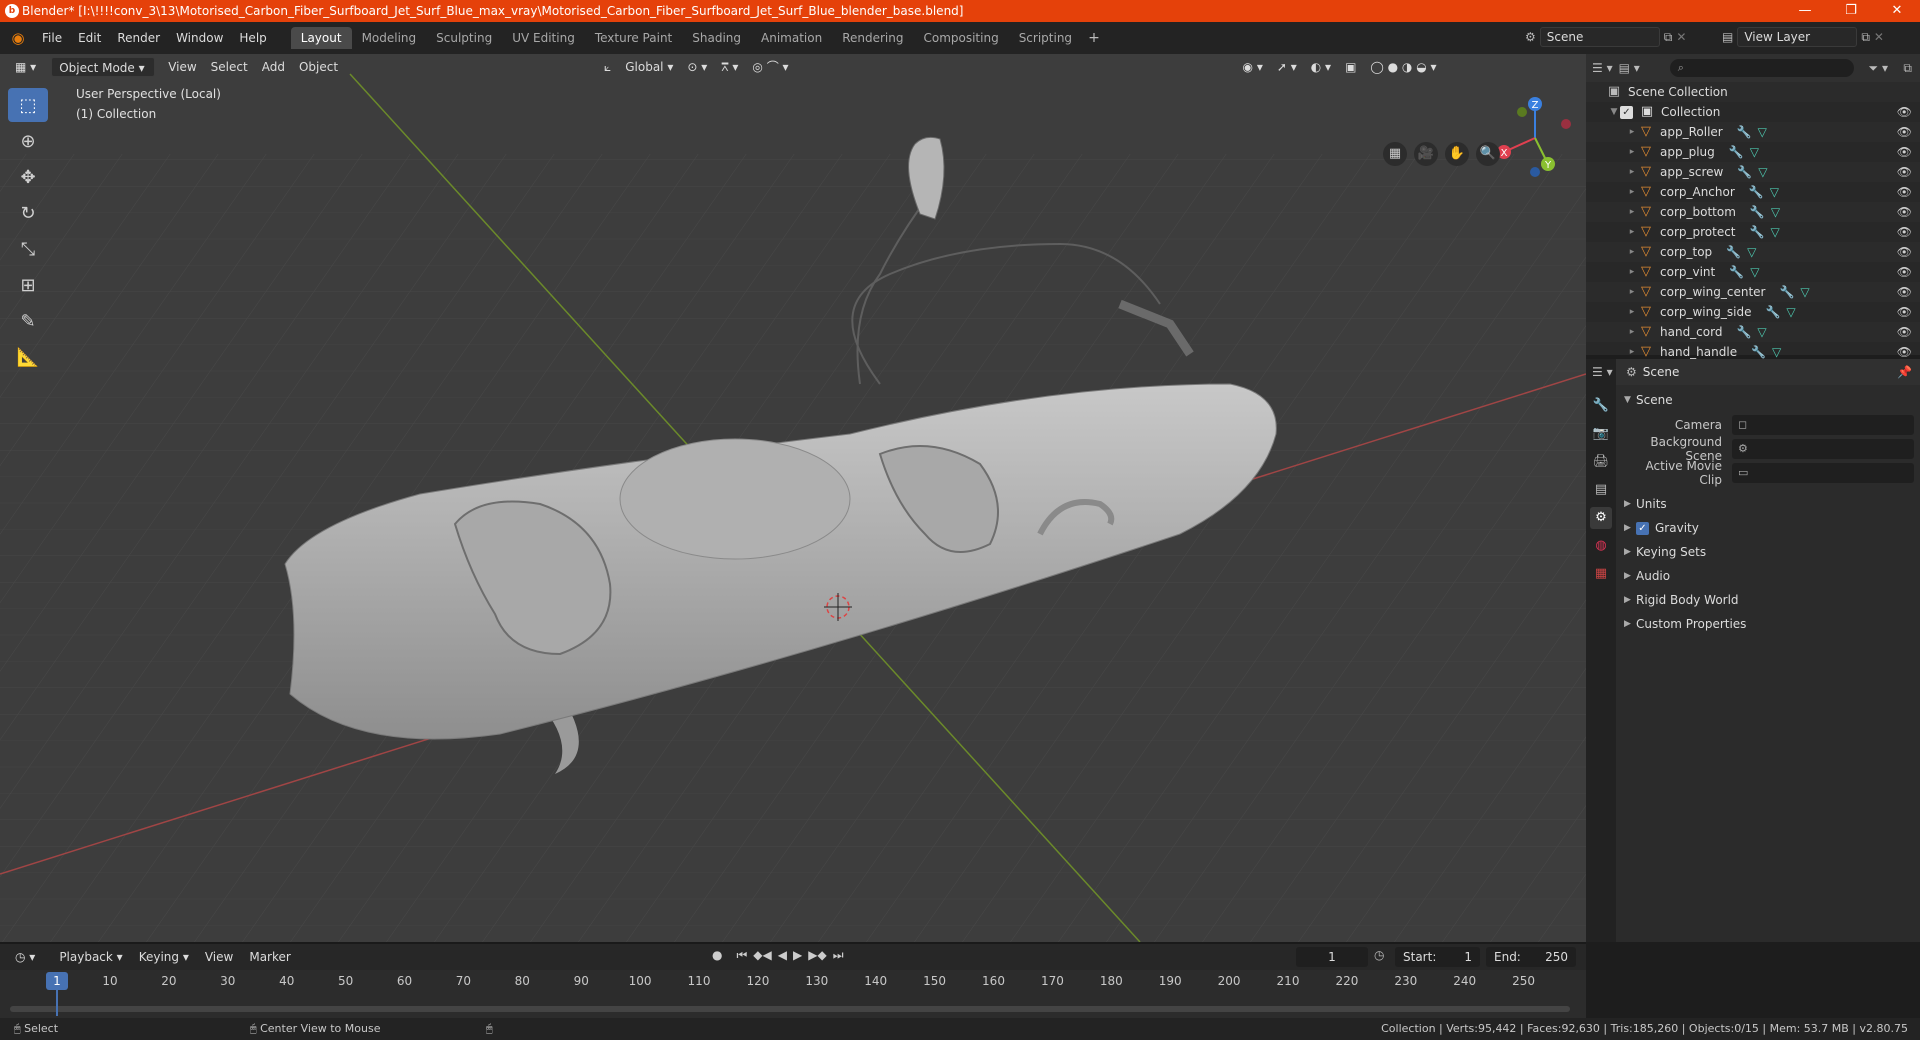  Describe the element at coordinates (1488, 154) in the screenshot. I see `zoom-icon: 🔍` at that location.